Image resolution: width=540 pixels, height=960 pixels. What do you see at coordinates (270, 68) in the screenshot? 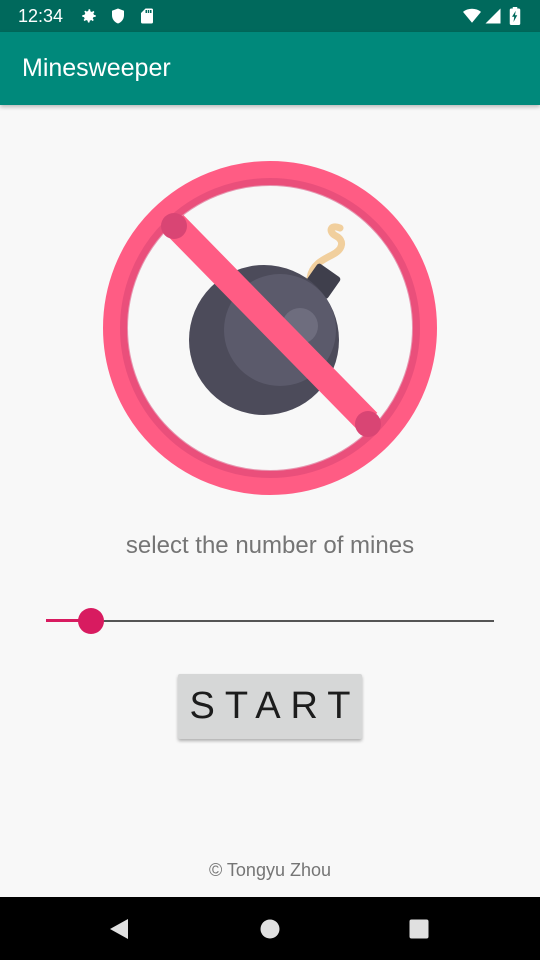
I see `app-bar: Minesweeper` at bounding box center [270, 68].